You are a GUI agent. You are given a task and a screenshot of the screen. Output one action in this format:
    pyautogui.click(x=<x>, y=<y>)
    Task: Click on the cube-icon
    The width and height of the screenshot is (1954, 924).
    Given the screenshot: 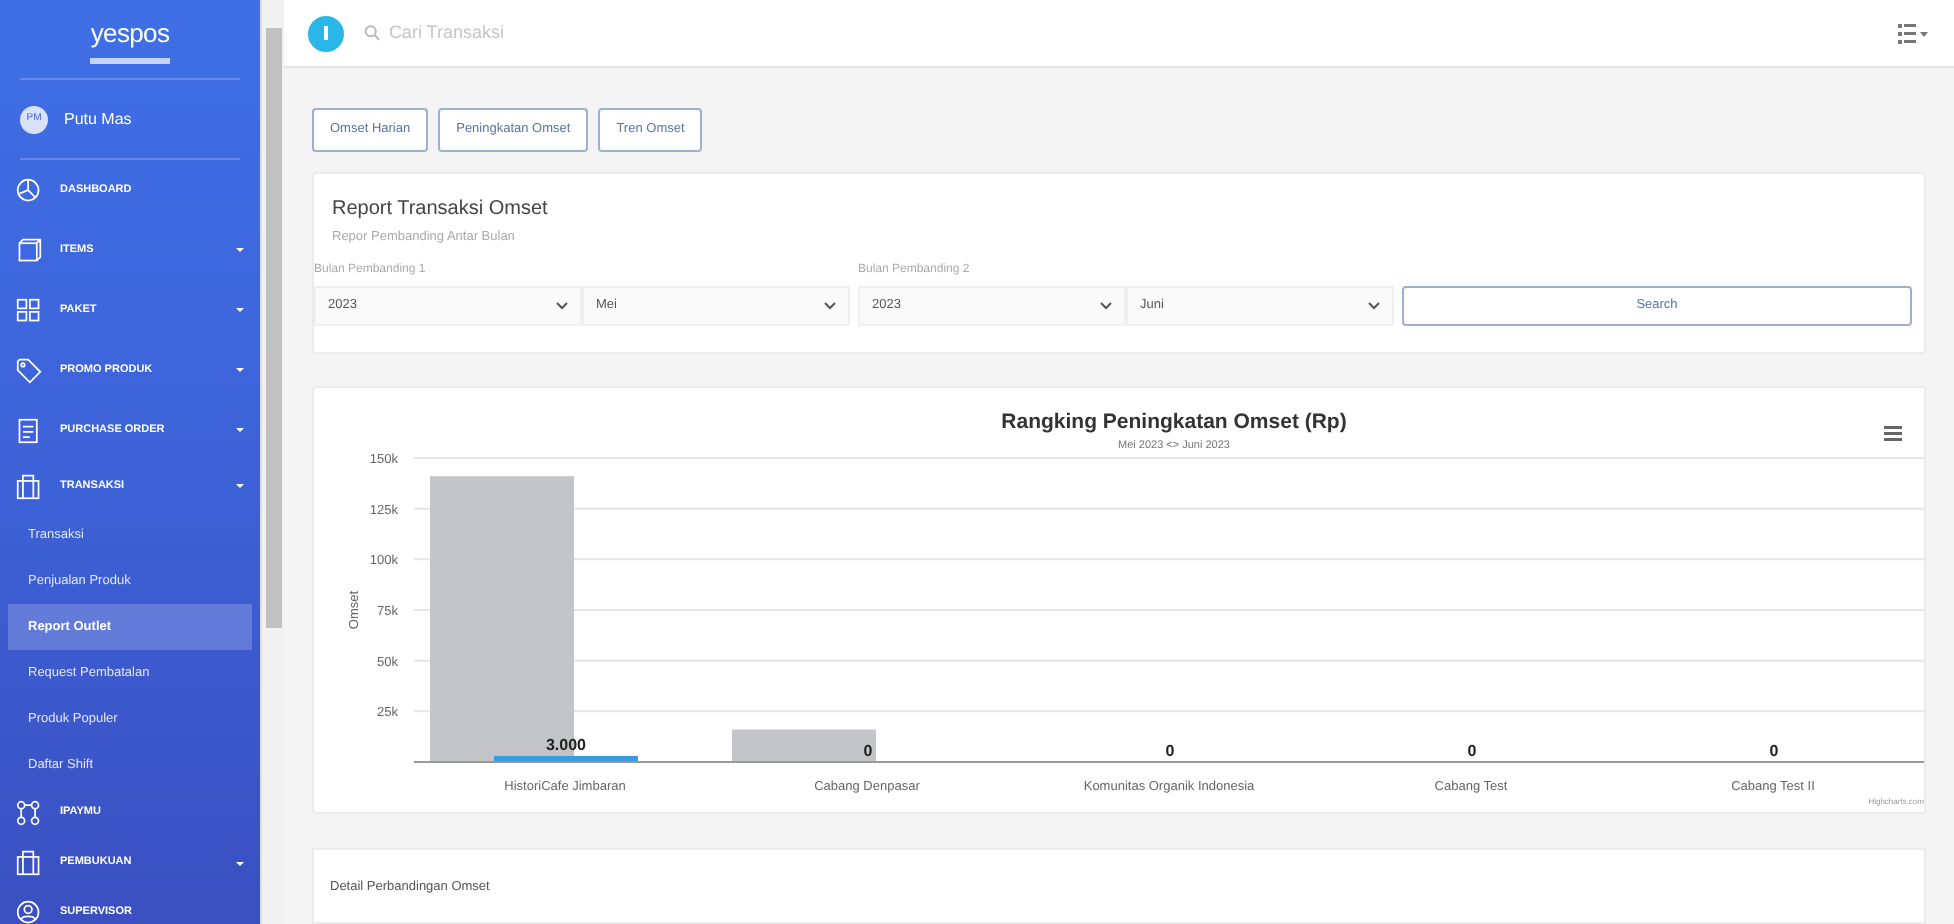 What is the action you would take?
    pyautogui.click(x=29, y=250)
    